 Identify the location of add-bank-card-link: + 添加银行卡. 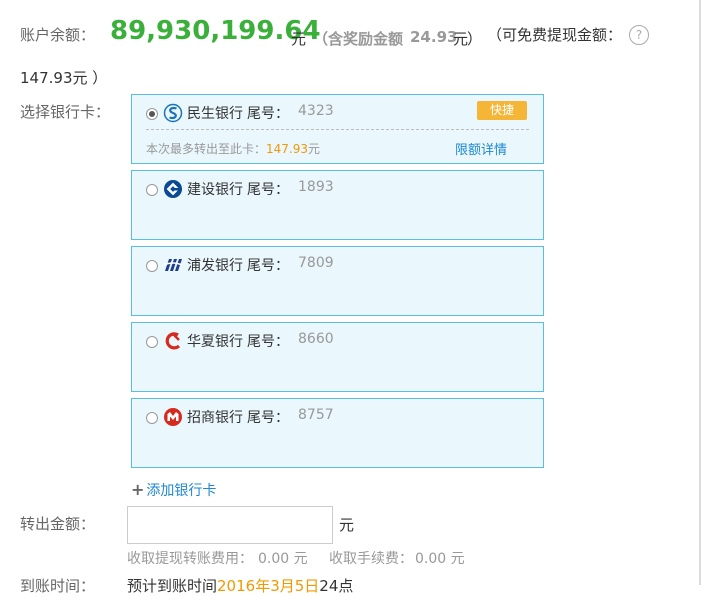
(173, 490).